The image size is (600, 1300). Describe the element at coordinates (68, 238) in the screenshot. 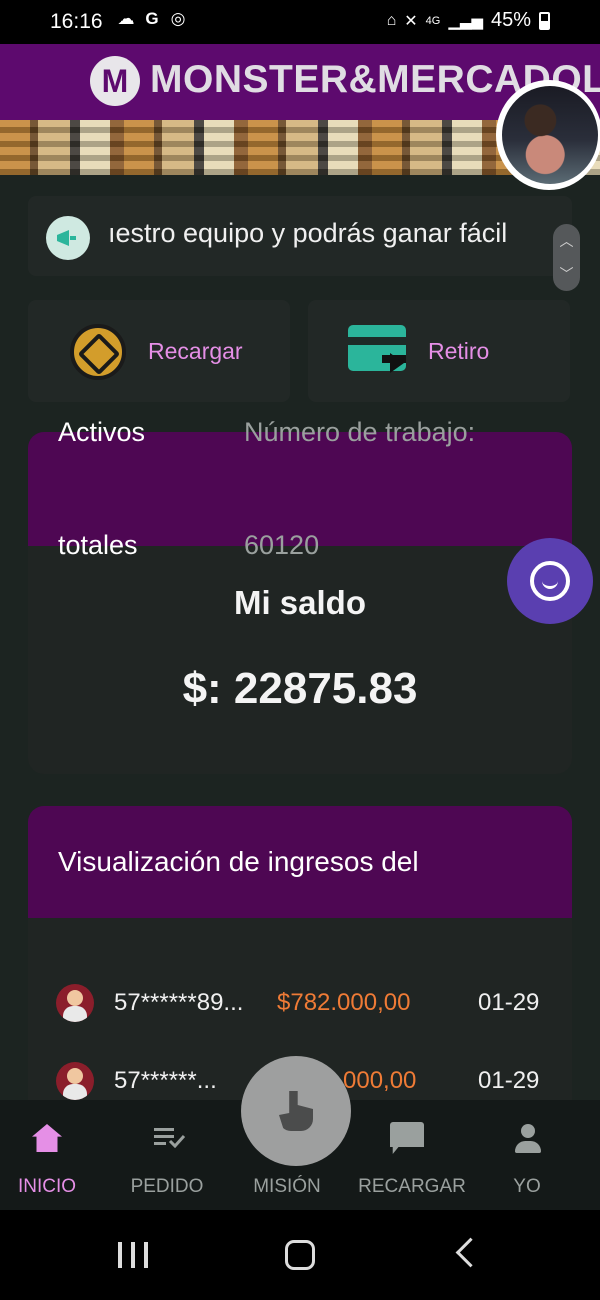

I see `megaphone-icon` at that location.